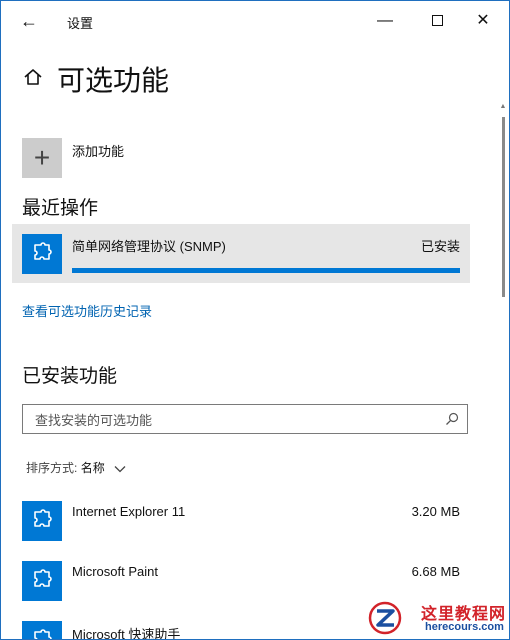 This screenshot has height=640, width=510. I want to click on home-icon, so click(33, 77).